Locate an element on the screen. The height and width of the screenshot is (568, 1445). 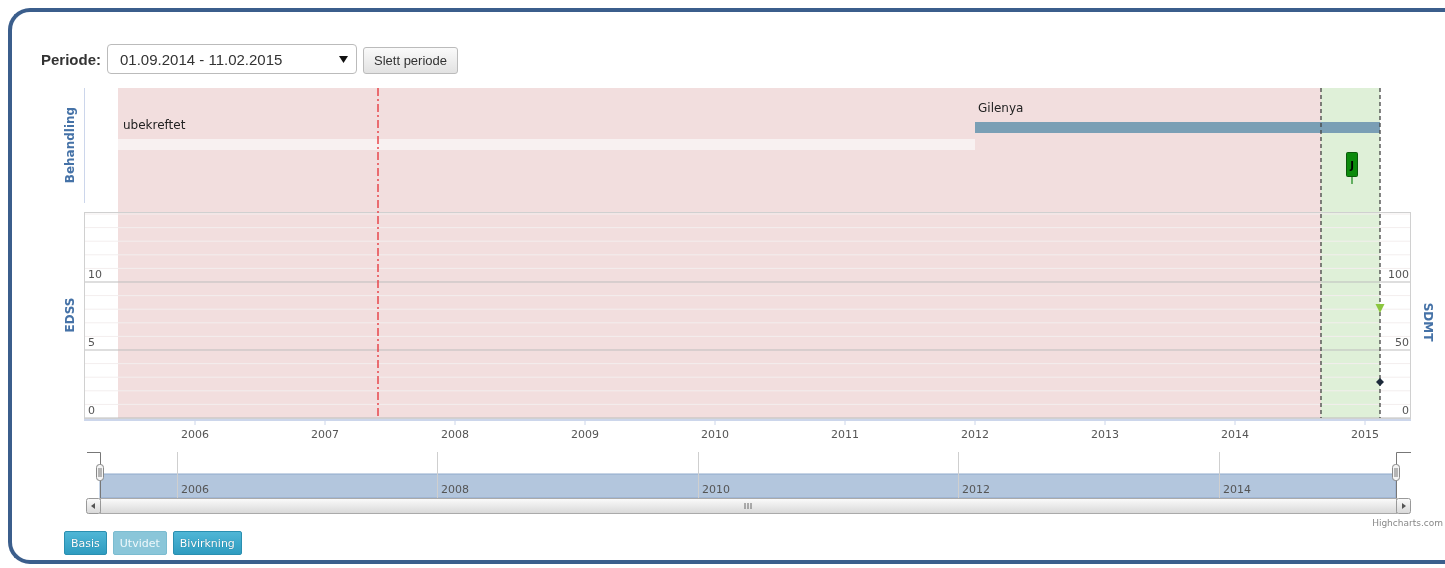
view-button: Basis is located at coordinates (85, 543).